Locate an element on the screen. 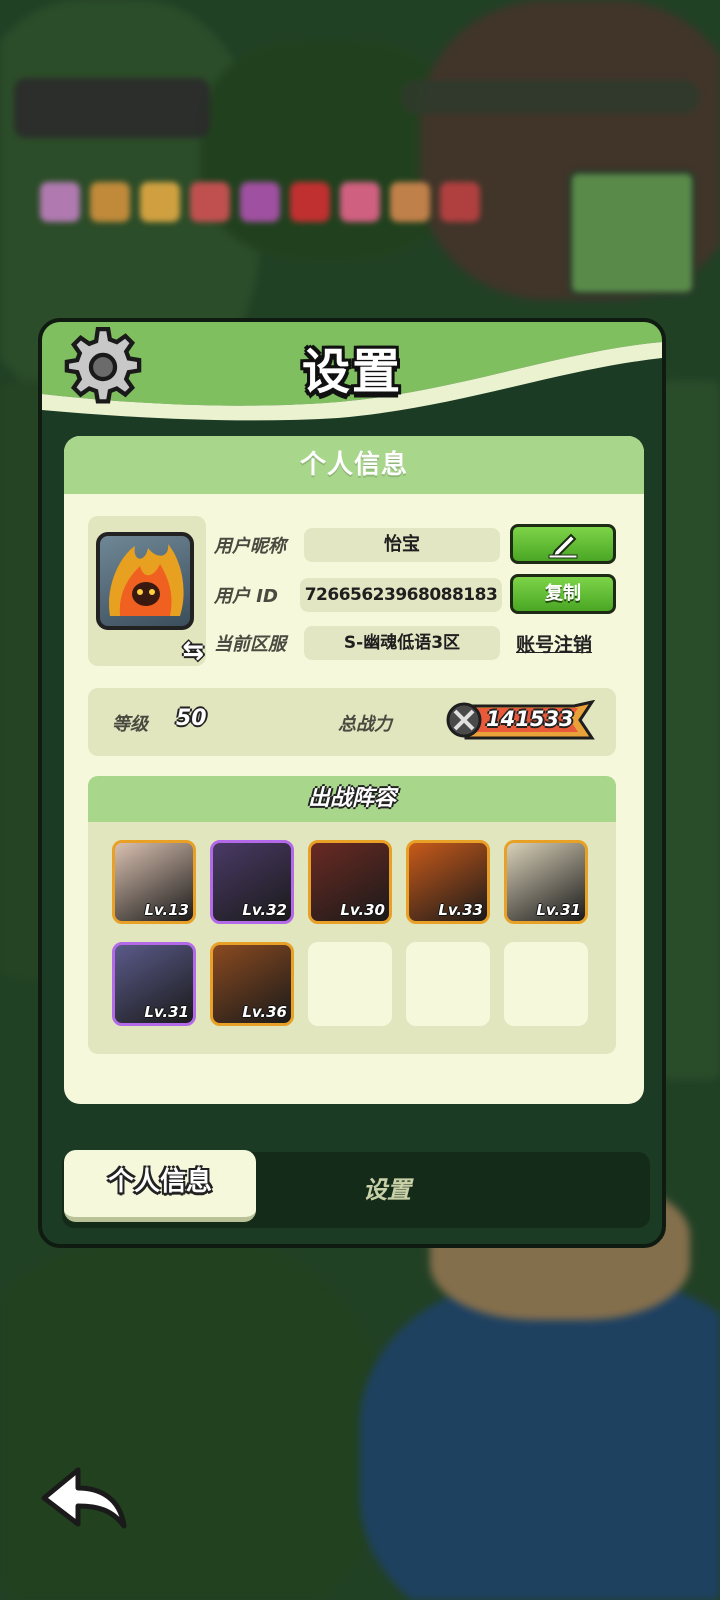 This screenshot has height=1600, width=720. nickname-label: 用户昵称 is located at coordinates (250, 546).